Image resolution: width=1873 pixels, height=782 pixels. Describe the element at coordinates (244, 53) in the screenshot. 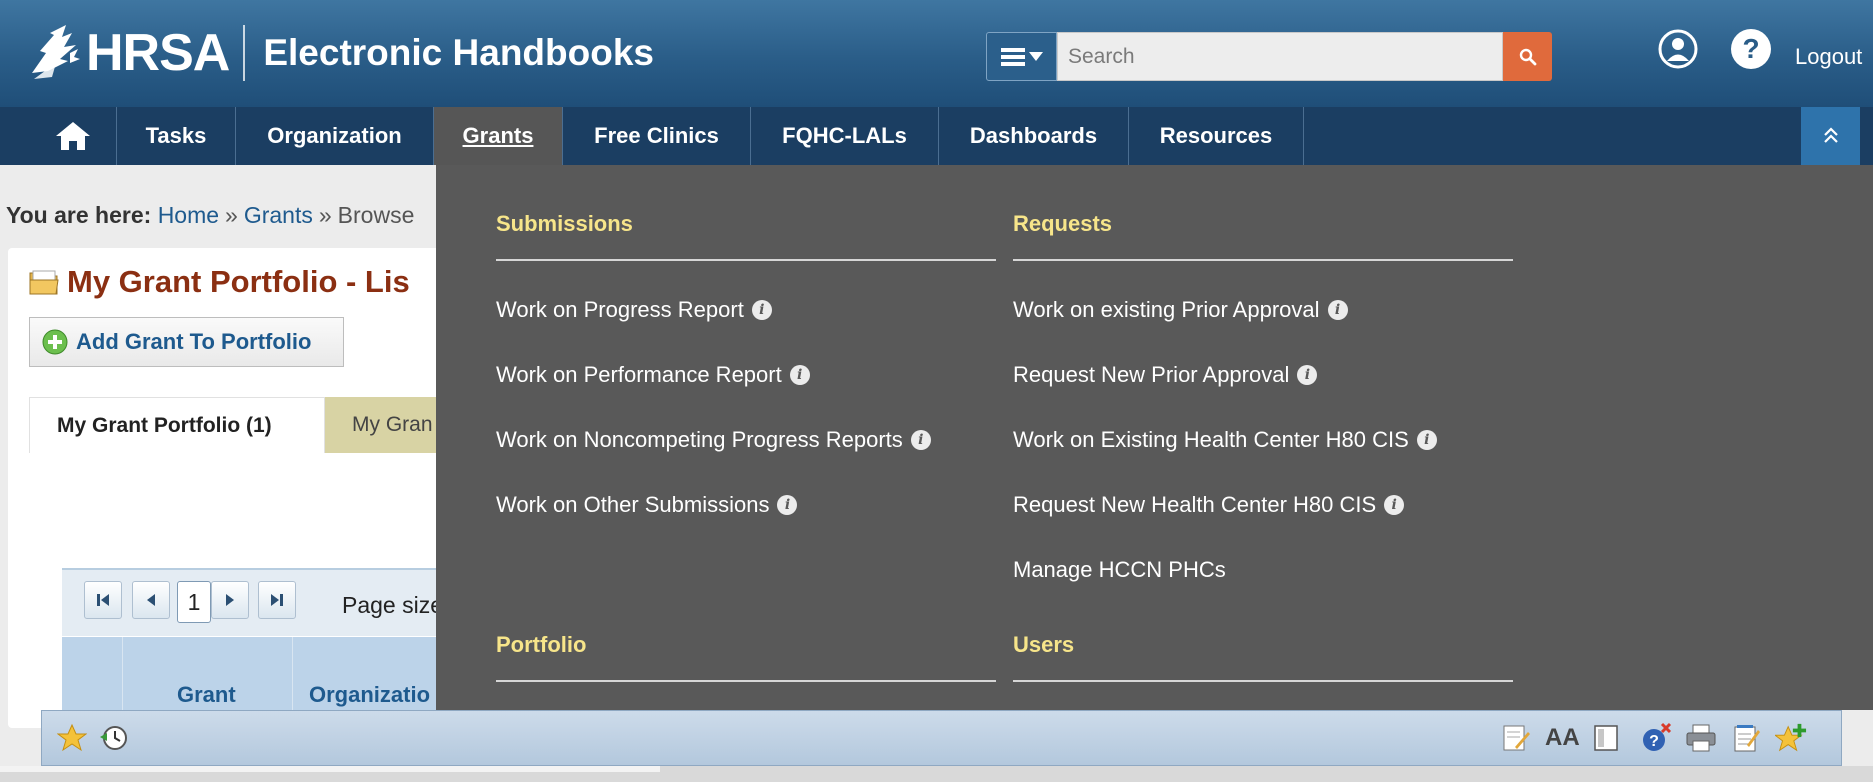

I see `logo-separator` at that location.